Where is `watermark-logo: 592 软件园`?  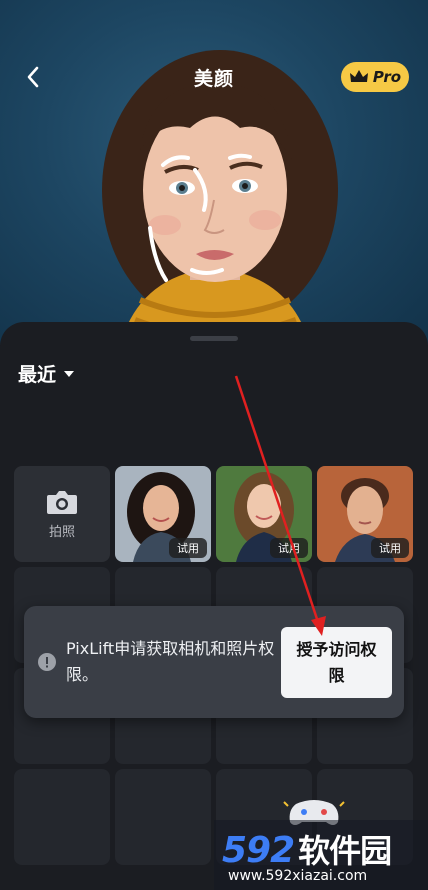
watermark-logo: 592 软件园 is located at coordinates (307, 849).